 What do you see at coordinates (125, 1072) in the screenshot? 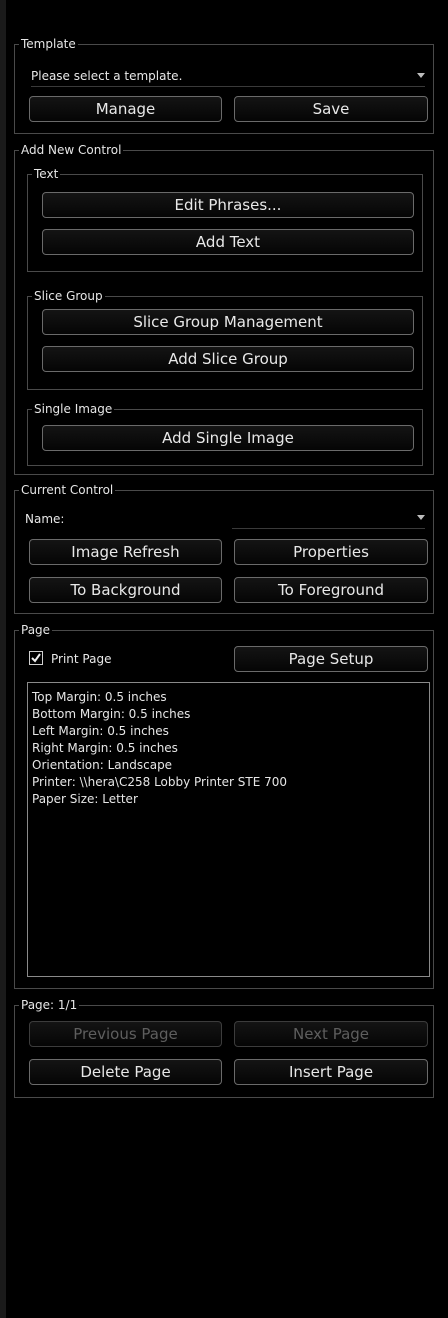
I see `delete-page-button: Delete Page` at bounding box center [125, 1072].